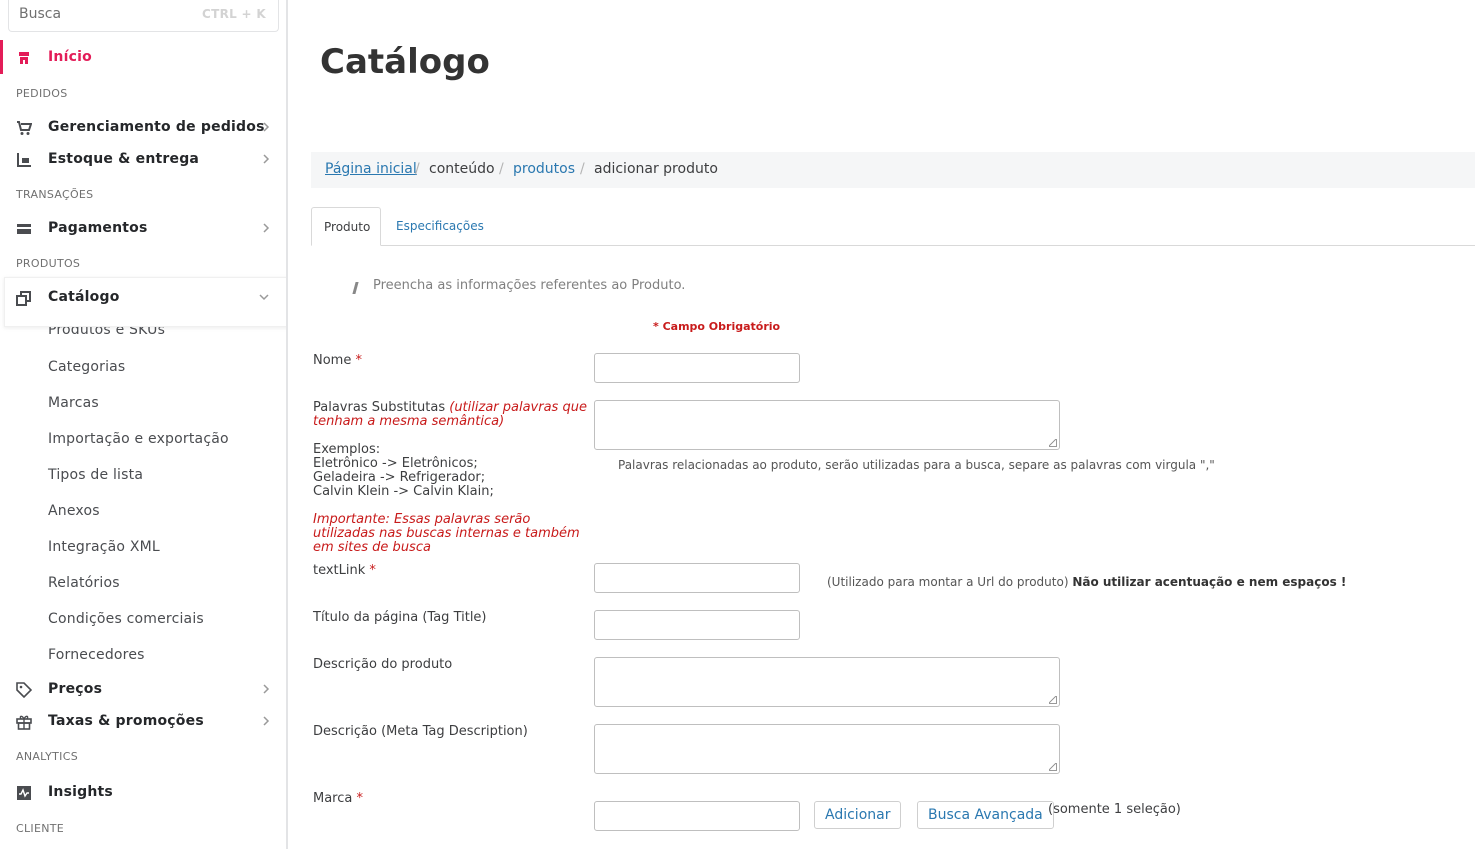 Image resolution: width=1475 pixels, height=849 pixels. I want to click on sidebar-item-label: Insights, so click(80, 792).